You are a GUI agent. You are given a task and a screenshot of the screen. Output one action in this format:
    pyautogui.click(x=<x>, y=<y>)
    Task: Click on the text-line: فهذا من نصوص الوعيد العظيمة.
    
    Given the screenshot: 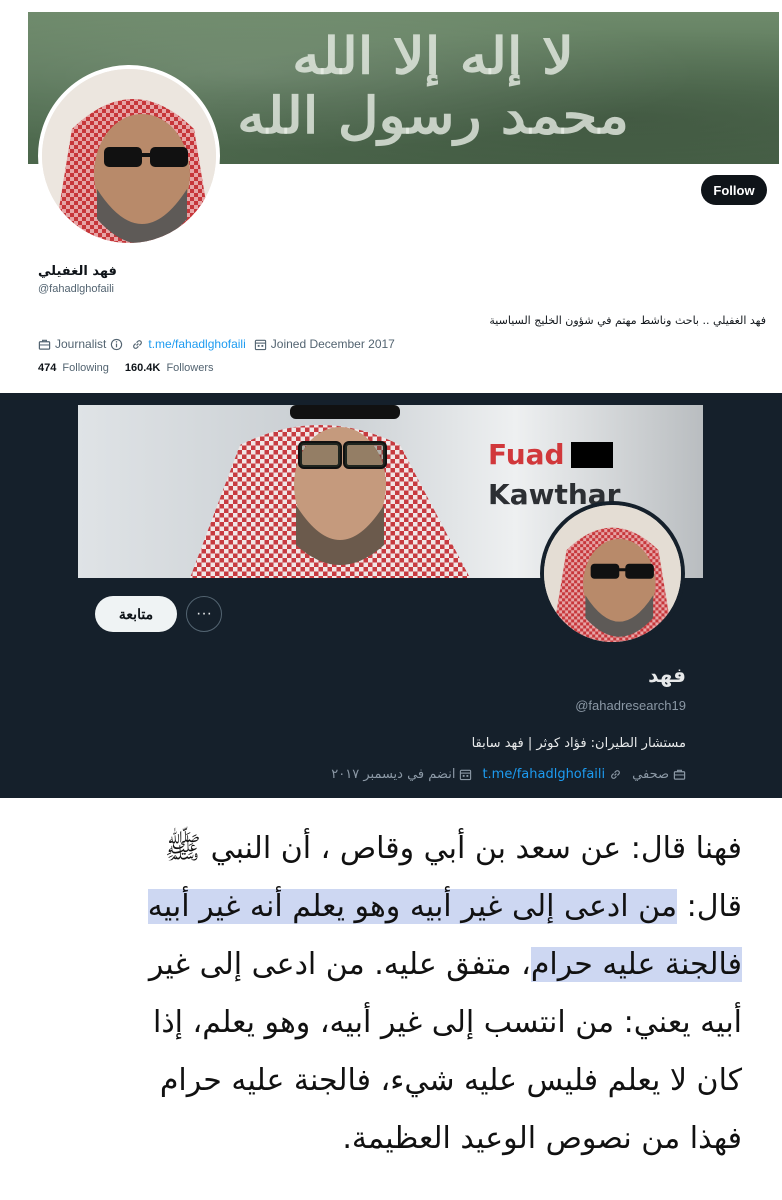 What is the action you would take?
    pyautogui.click(x=542, y=1138)
    